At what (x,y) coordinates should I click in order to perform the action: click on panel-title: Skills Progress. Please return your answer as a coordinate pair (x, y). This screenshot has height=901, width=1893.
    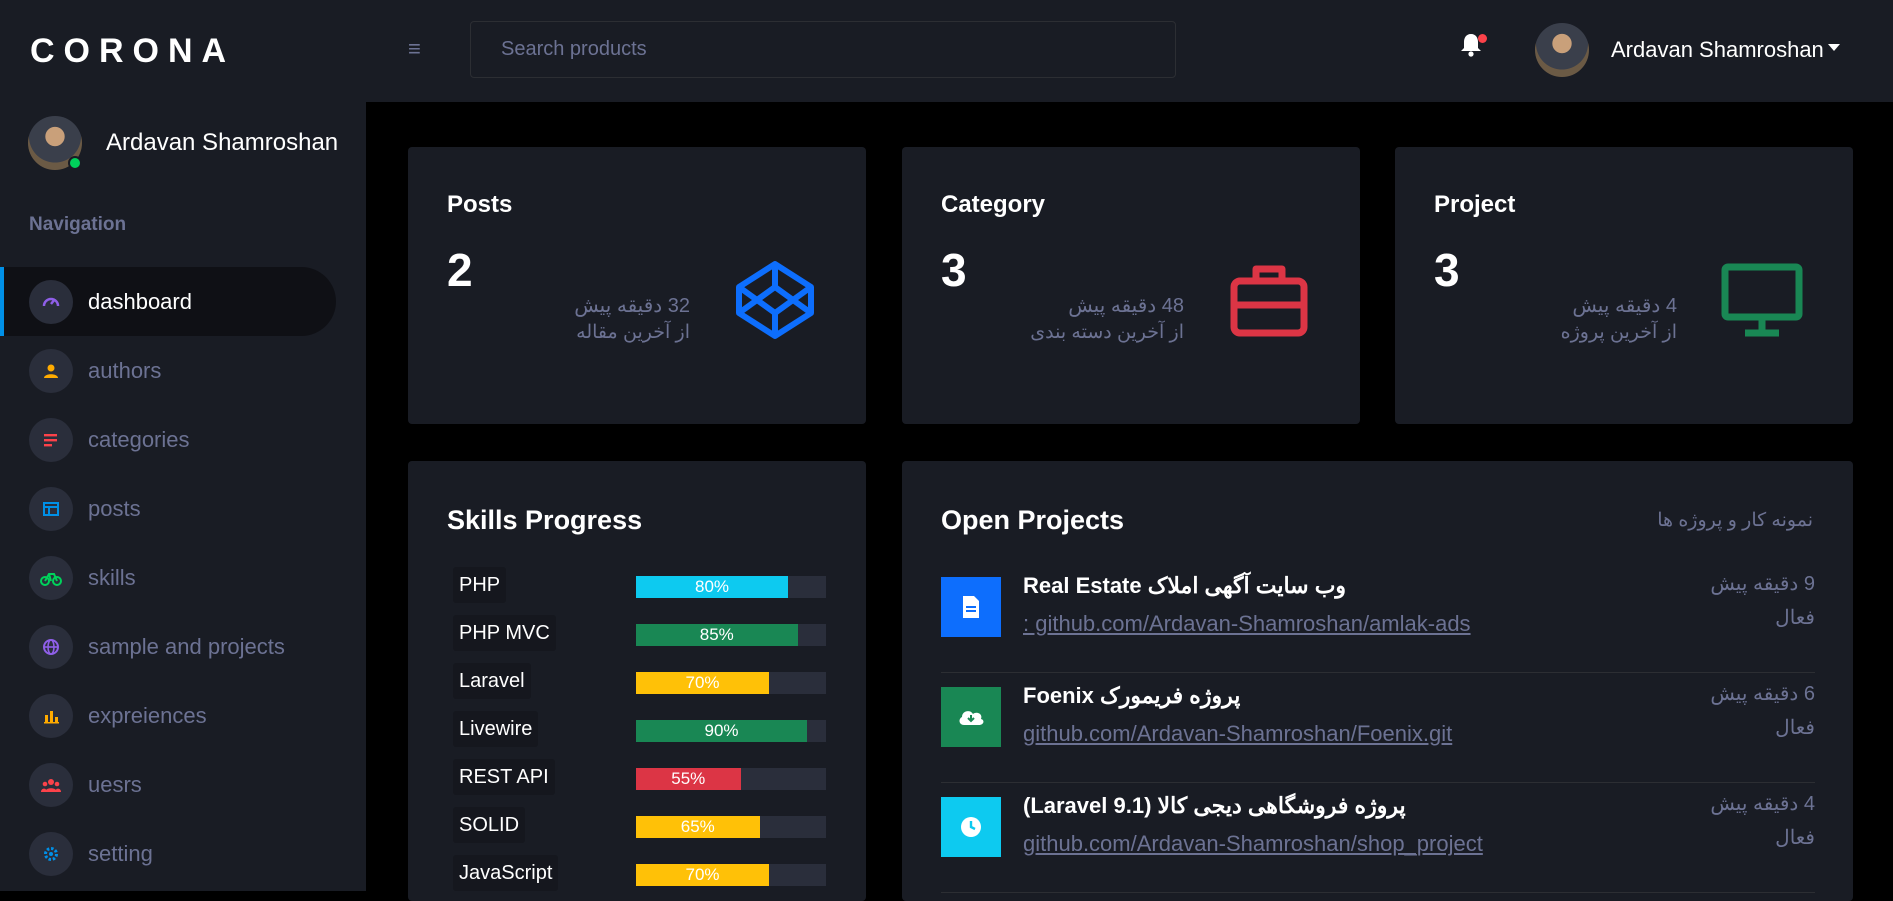
    Looking at the image, I should click on (545, 520).